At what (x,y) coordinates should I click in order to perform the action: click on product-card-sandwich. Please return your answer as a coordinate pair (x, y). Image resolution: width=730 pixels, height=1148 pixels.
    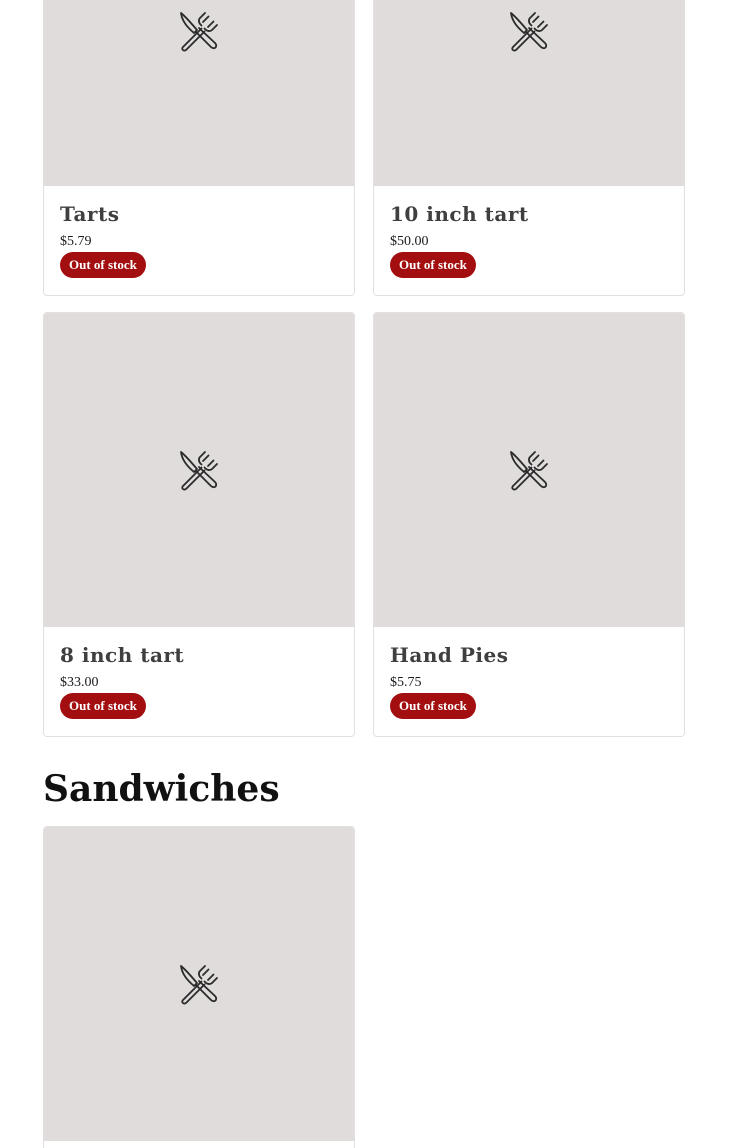
    Looking at the image, I should click on (199, 987).